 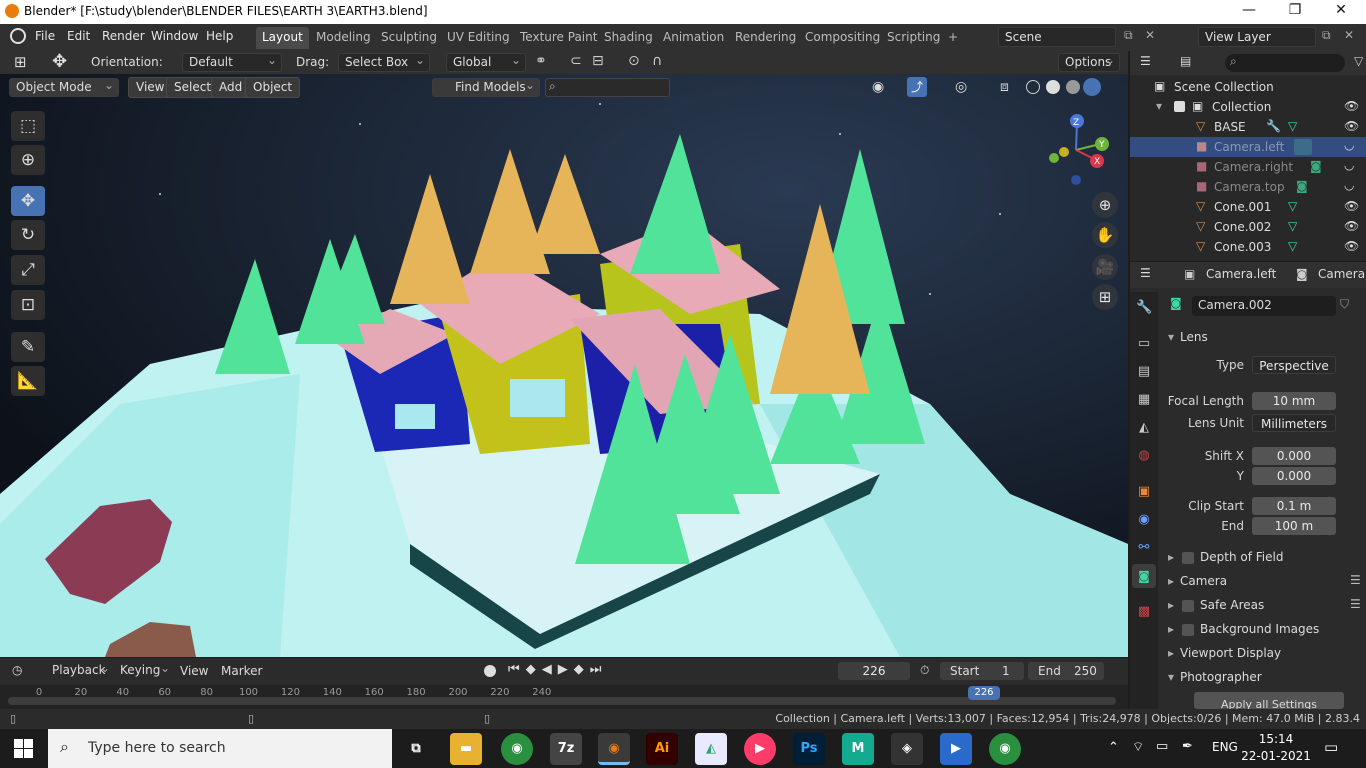 What do you see at coordinates (1066, 671) in the screenshot?
I see `end-frame-field: End 250` at bounding box center [1066, 671].